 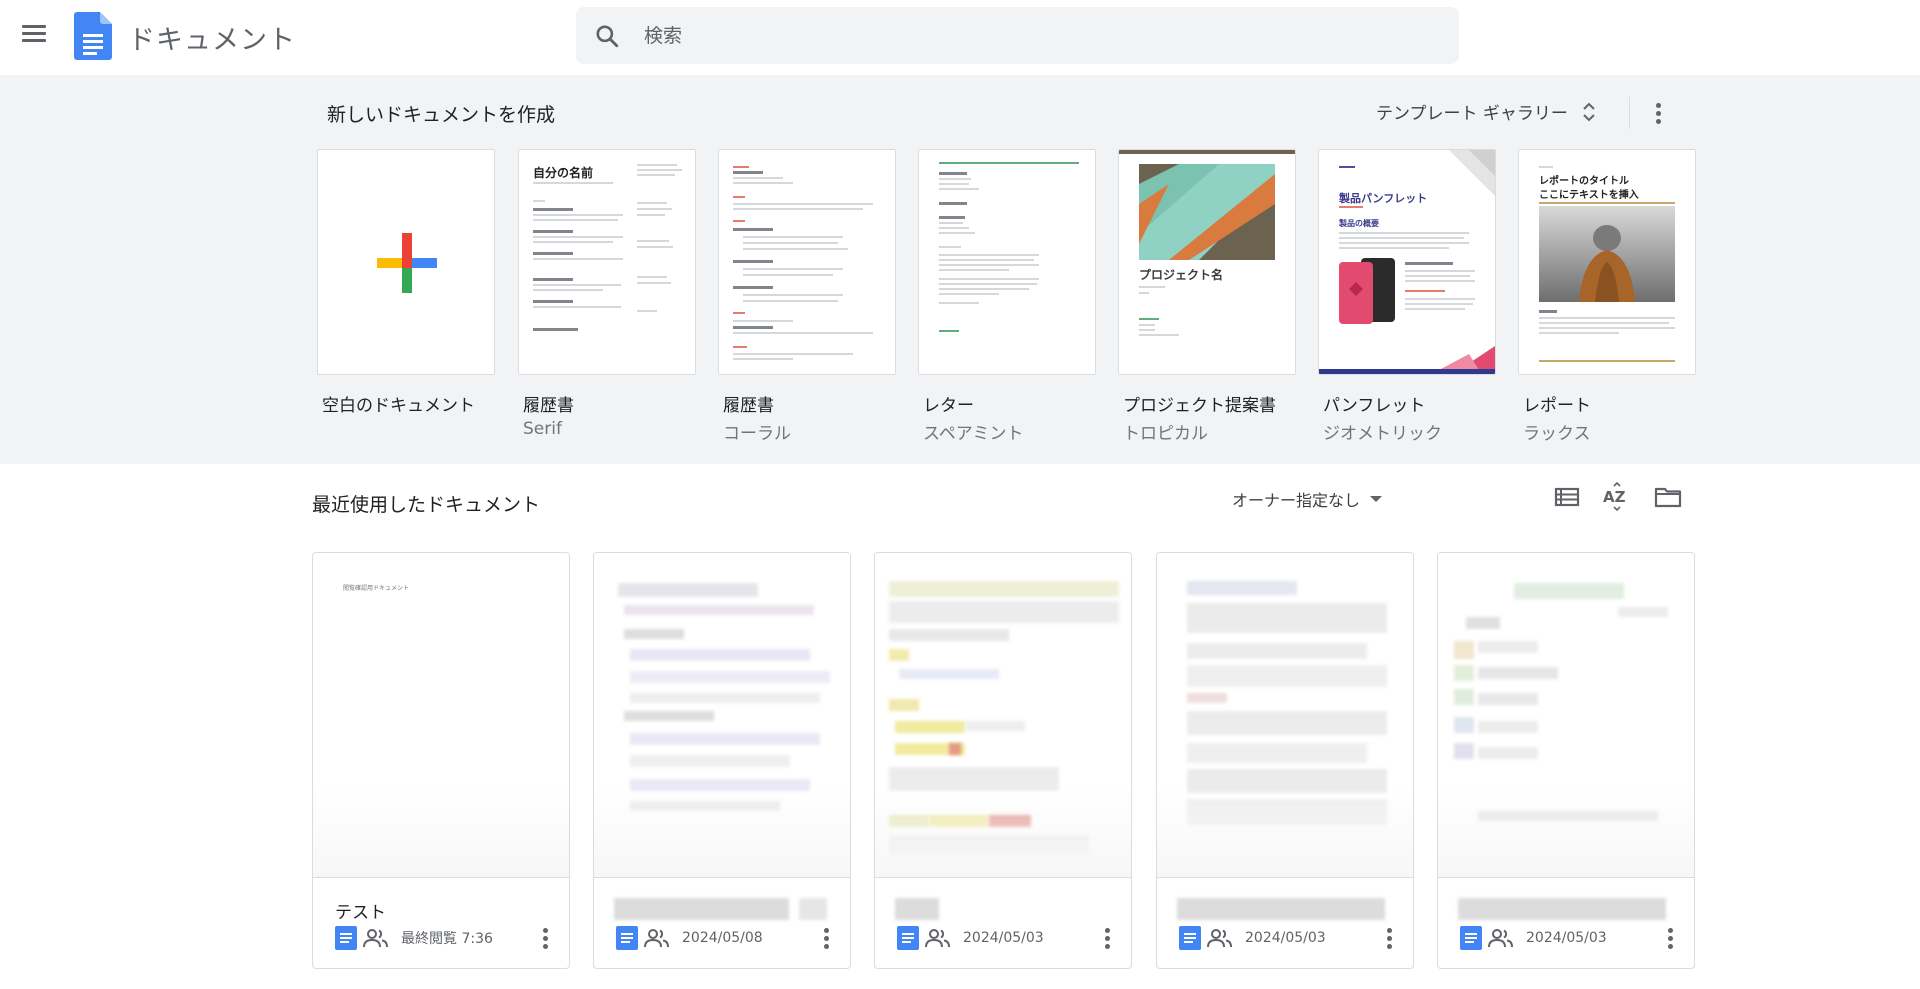 I want to click on doc-date: 最終閲覧 7:36, so click(x=447, y=939).